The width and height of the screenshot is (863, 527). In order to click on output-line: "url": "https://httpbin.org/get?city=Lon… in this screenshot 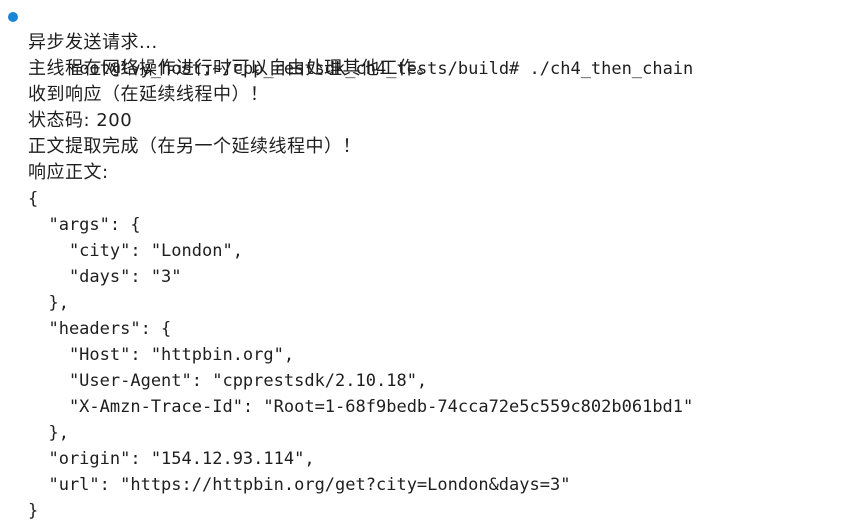, I will do `click(299, 485)`.